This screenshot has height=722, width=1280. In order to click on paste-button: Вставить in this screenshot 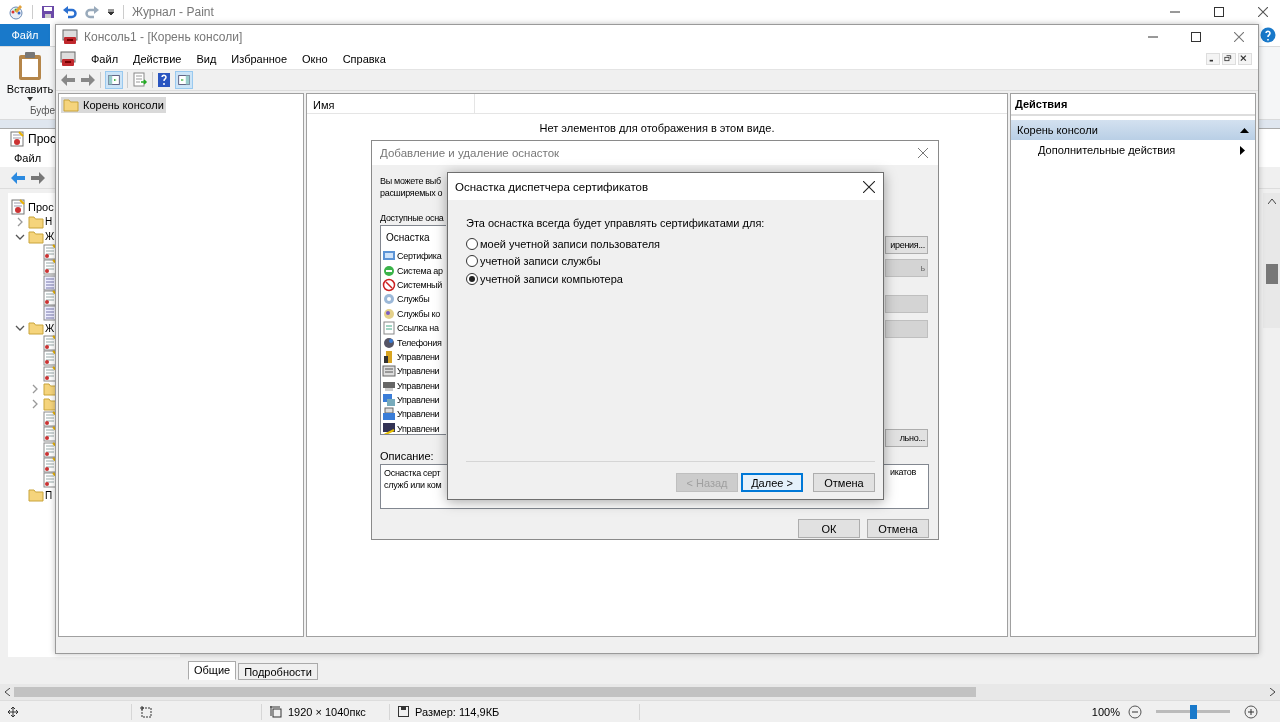, I will do `click(30, 76)`.